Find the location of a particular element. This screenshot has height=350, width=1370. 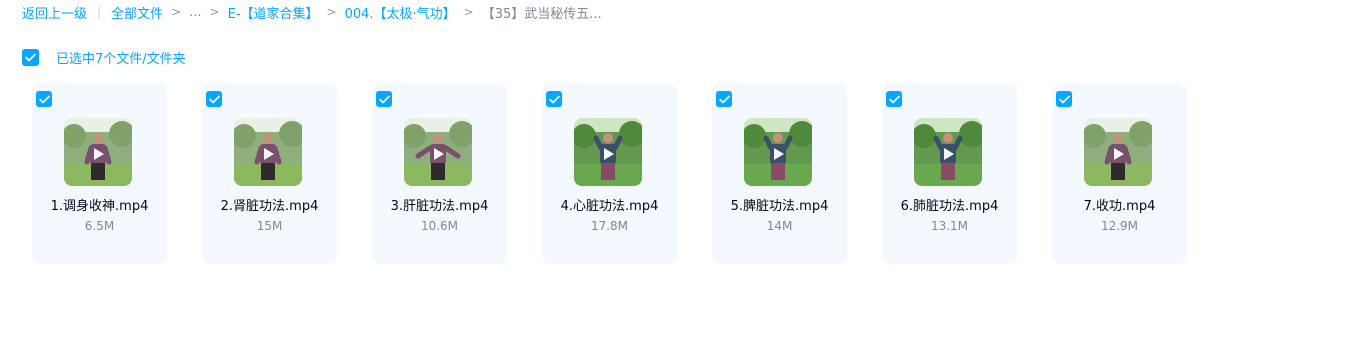

file-card: 5.脾脏功法.mp4 14M is located at coordinates (779, 173).